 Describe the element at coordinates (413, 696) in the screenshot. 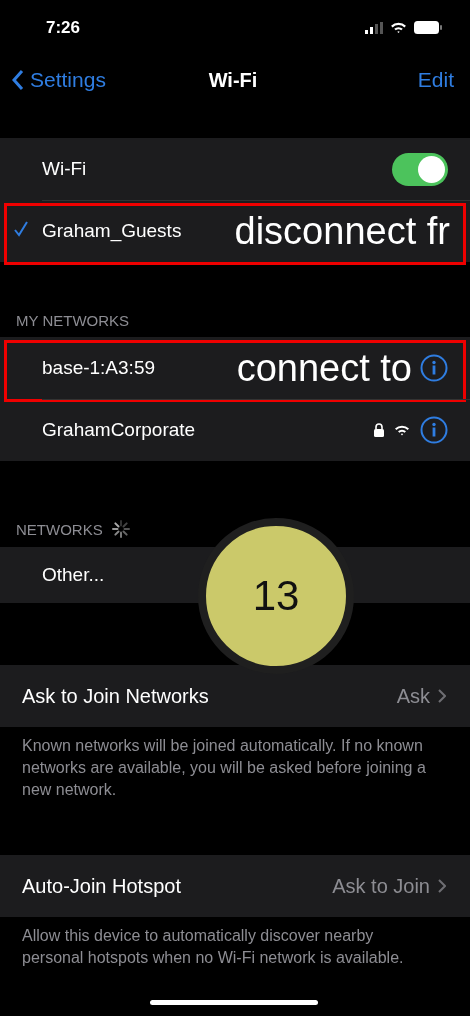

I see `setting-value: Ask` at that location.